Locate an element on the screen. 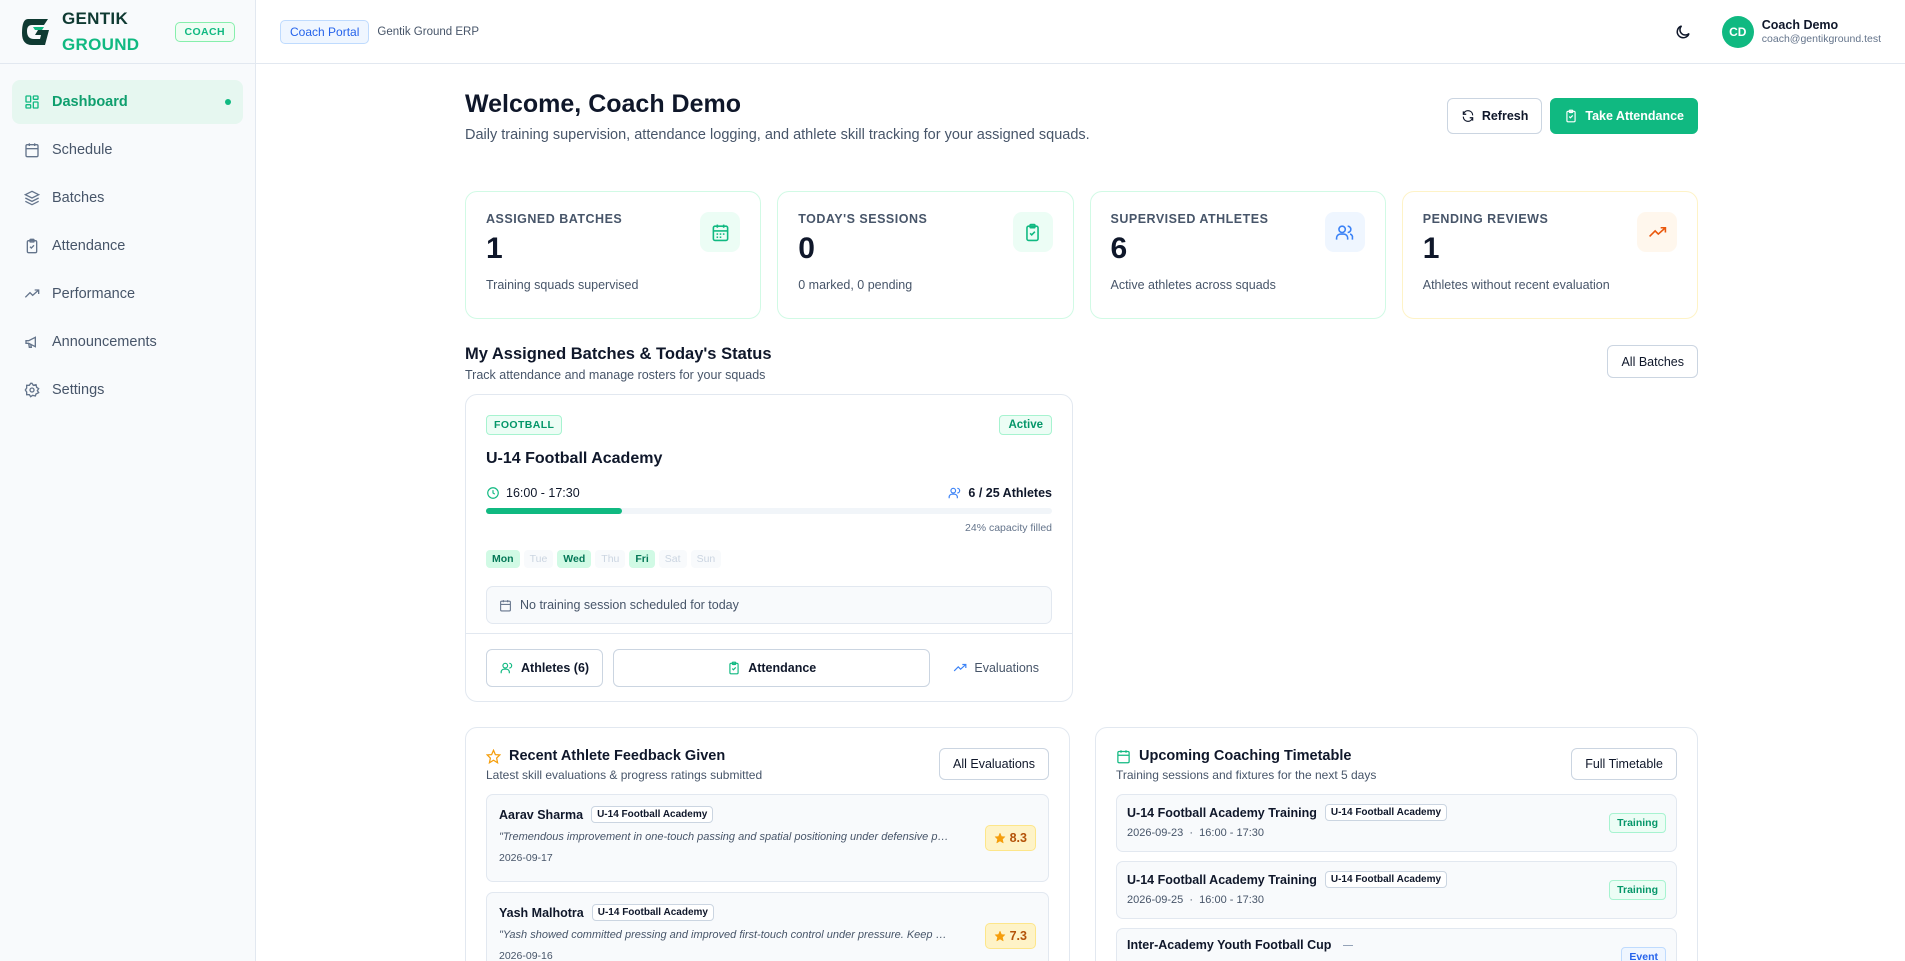 This screenshot has width=1905, height=961. score-badge: 7.3 is located at coordinates (1010, 936).